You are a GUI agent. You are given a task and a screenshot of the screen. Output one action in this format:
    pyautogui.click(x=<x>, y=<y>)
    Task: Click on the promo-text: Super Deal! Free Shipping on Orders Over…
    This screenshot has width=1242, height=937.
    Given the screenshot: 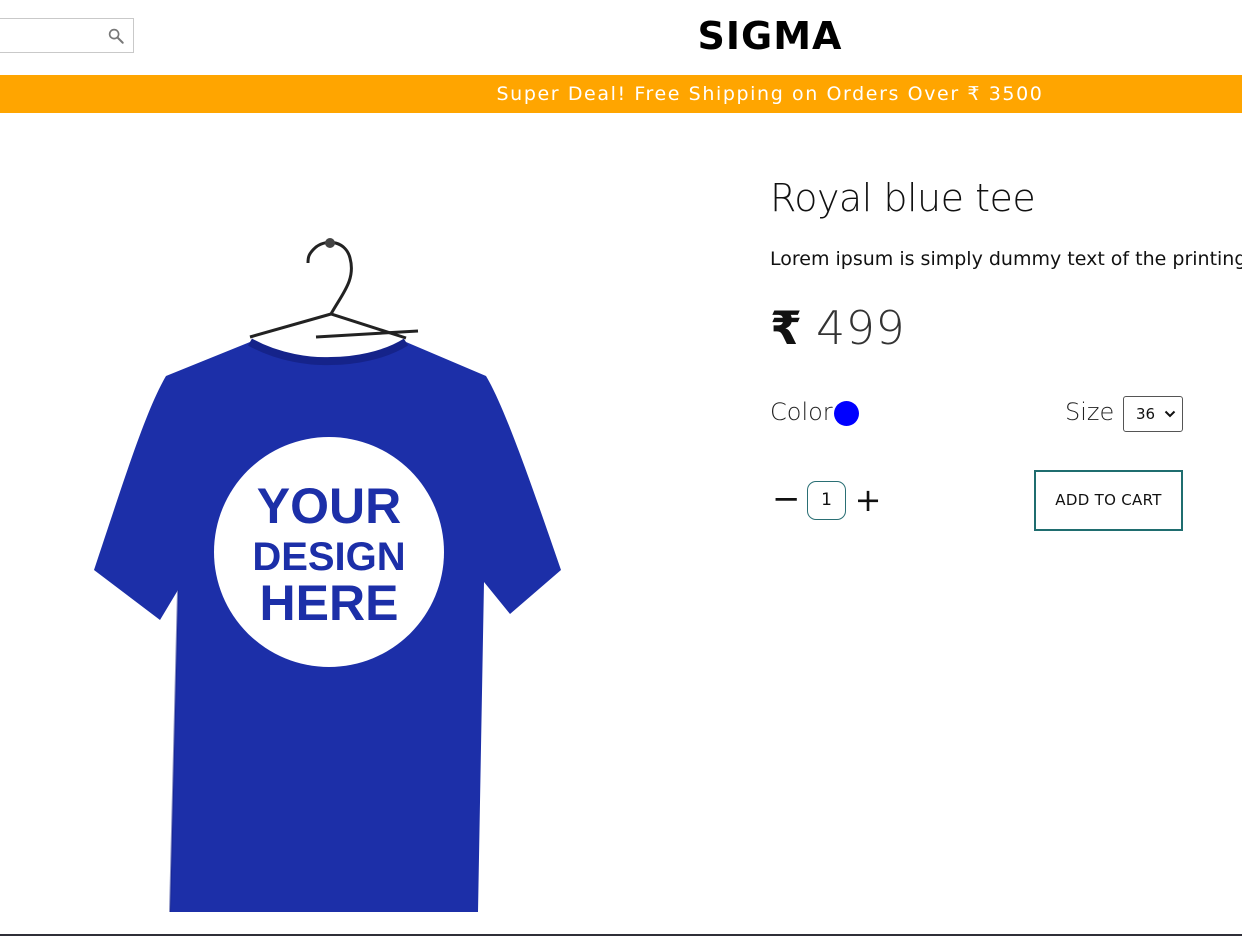 What is the action you would take?
    pyautogui.click(x=770, y=94)
    